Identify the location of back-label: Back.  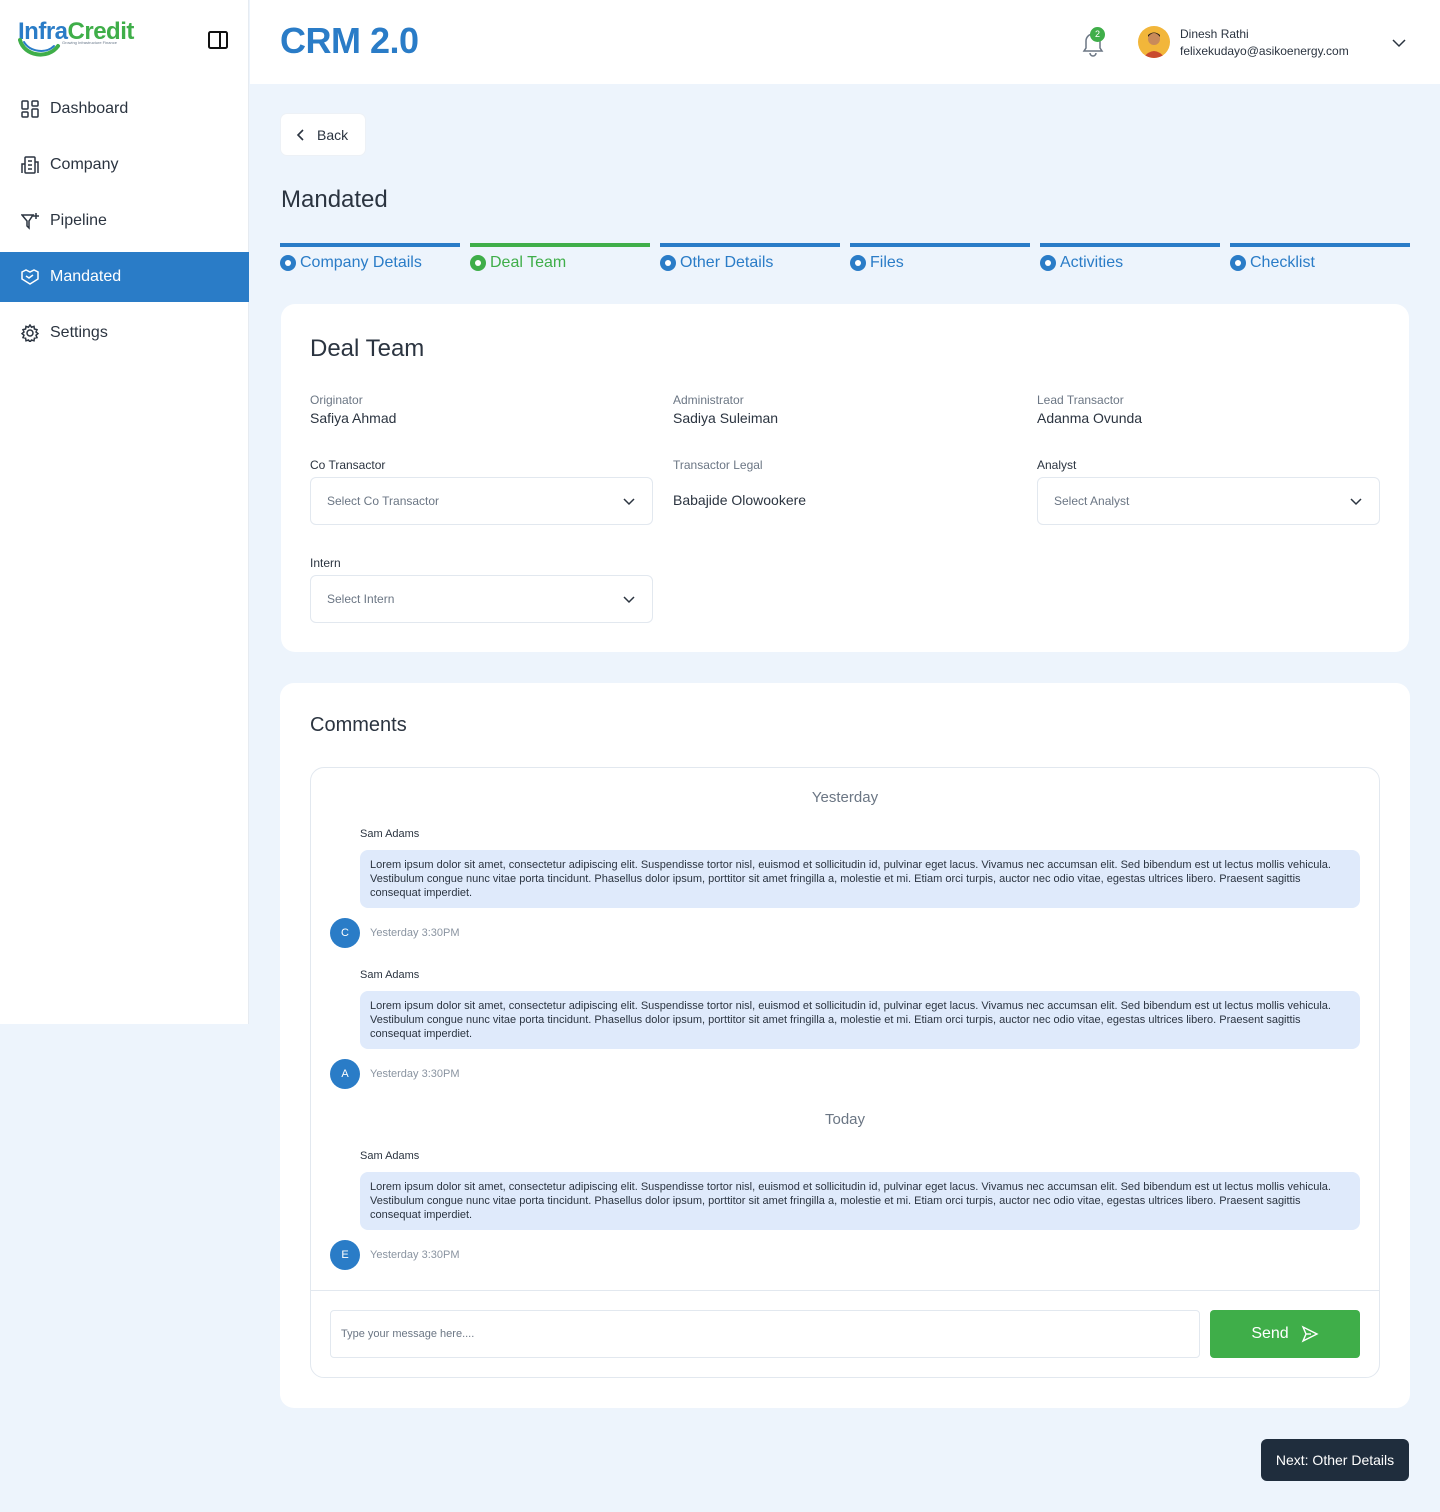
(333, 134).